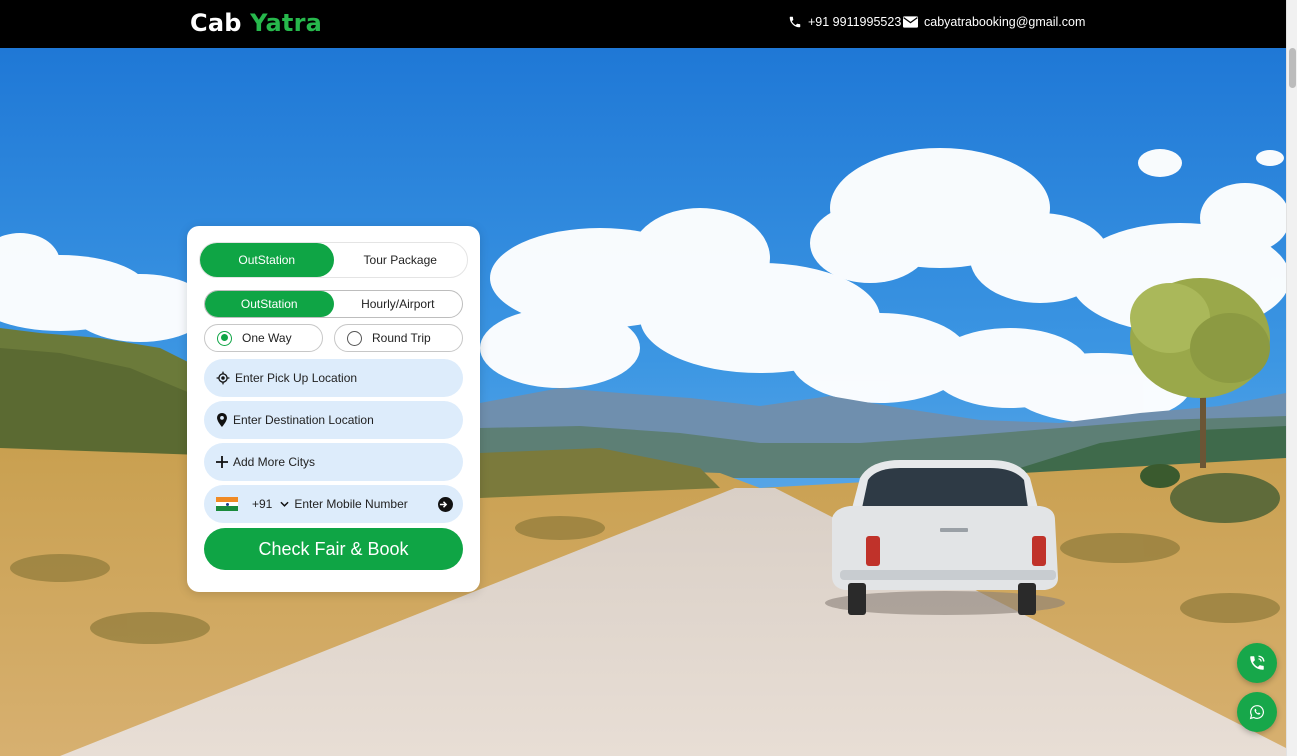 The height and width of the screenshot is (756, 1297). Describe the element at coordinates (910, 22) in the screenshot. I see `mail-icon` at that location.